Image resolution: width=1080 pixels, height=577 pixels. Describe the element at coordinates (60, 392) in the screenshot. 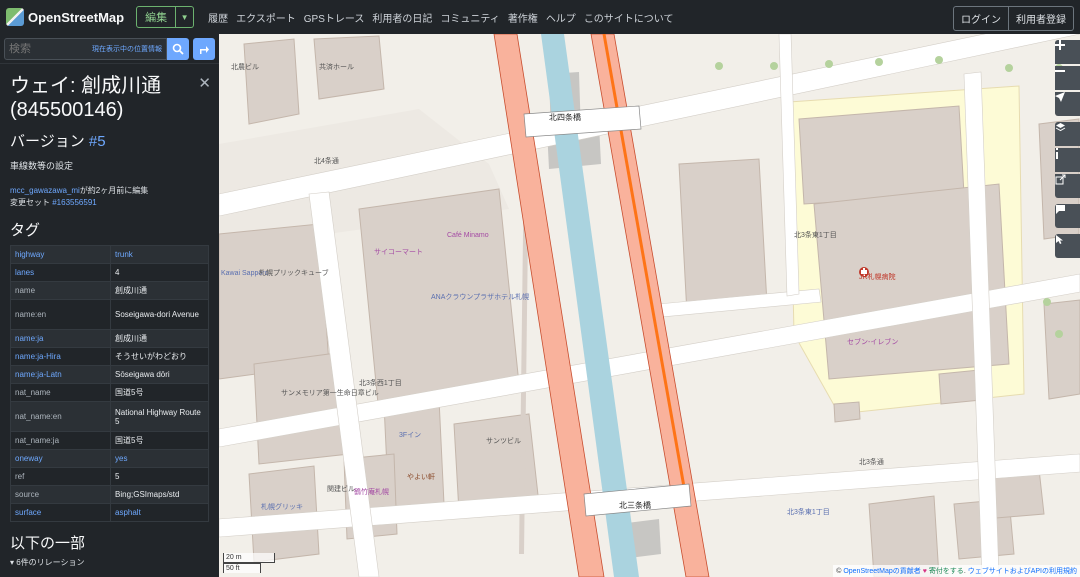

I see `tag-key: nat_name` at that location.